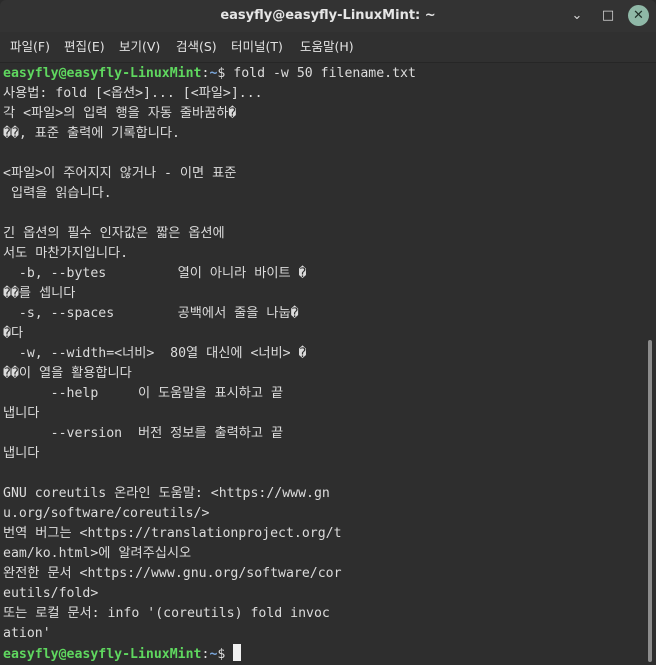 The height and width of the screenshot is (665, 656). I want to click on output-line: 완전한 문서 <https://www.gnu.org/software/cor, so click(172, 573).